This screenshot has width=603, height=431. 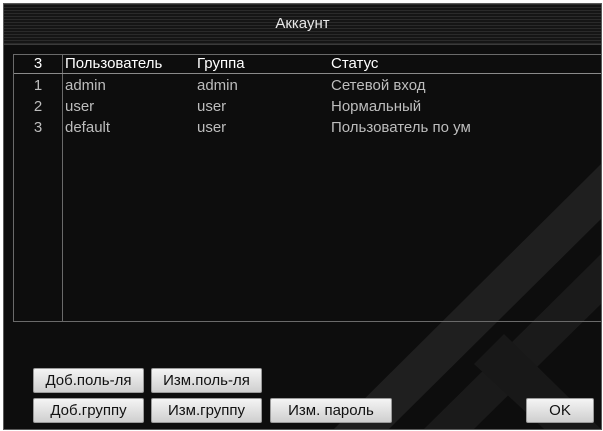 What do you see at coordinates (88, 380) in the screenshot?
I see `add-user-button: Доб.поль-ля` at bounding box center [88, 380].